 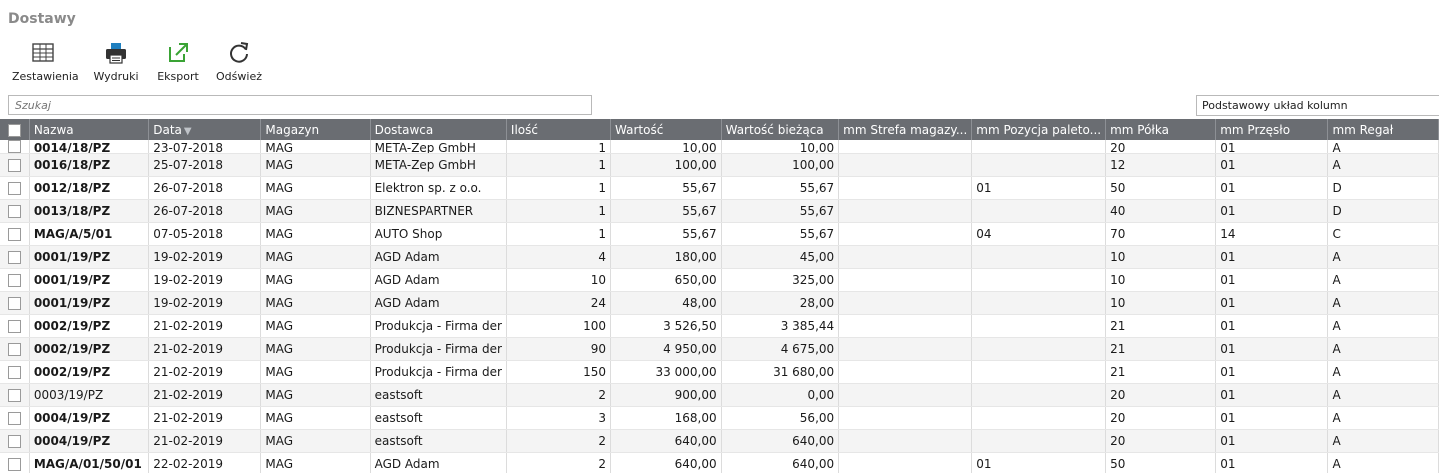 I want to click on search-input, so click(x=300, y=105).